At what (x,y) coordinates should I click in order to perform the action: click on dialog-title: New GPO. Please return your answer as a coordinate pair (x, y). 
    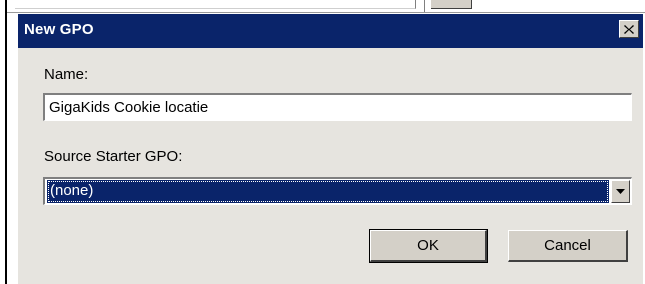
    Looking at the image, I should click on (59, 29).